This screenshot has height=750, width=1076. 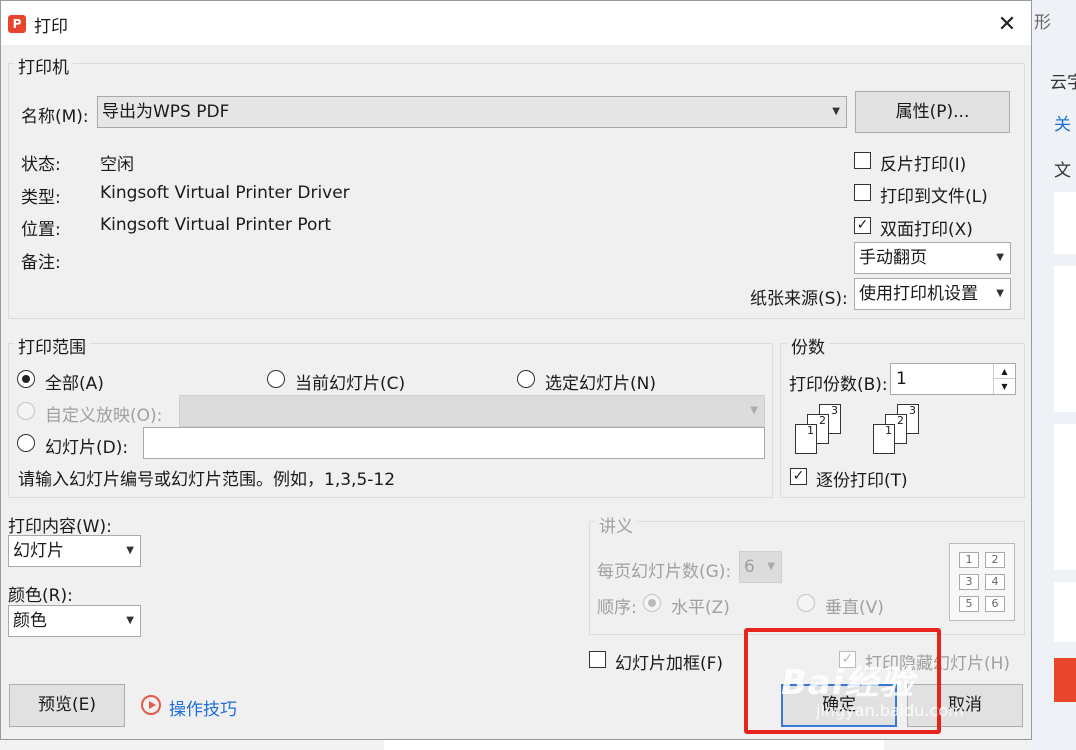 I want to click on play-circle-icon, so click(x=151, y=705).